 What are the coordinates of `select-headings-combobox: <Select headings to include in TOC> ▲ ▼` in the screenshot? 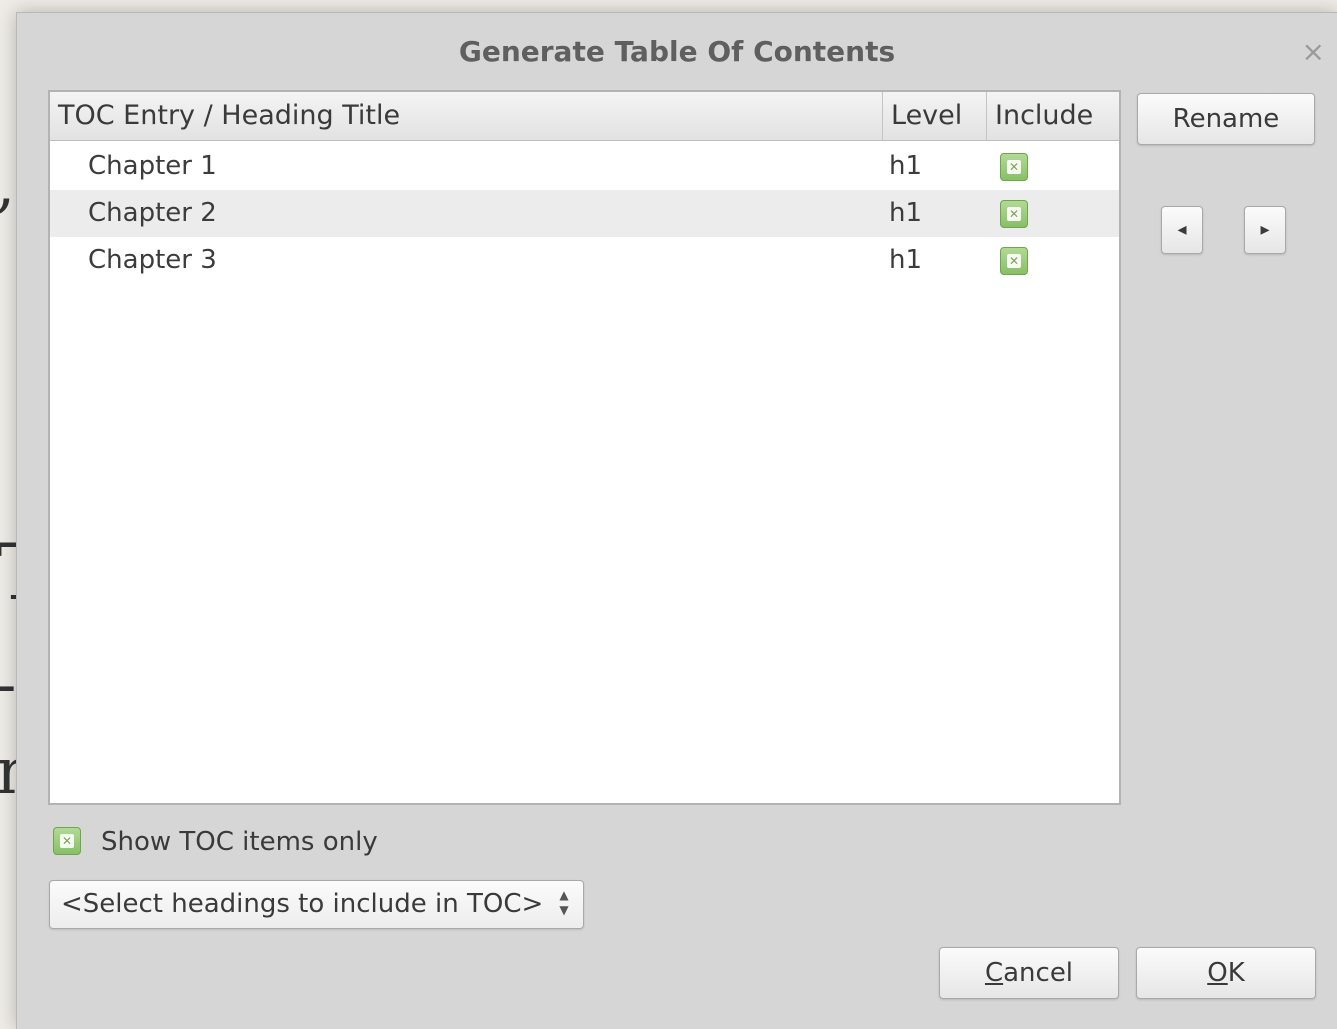 It's located at (316, 904).